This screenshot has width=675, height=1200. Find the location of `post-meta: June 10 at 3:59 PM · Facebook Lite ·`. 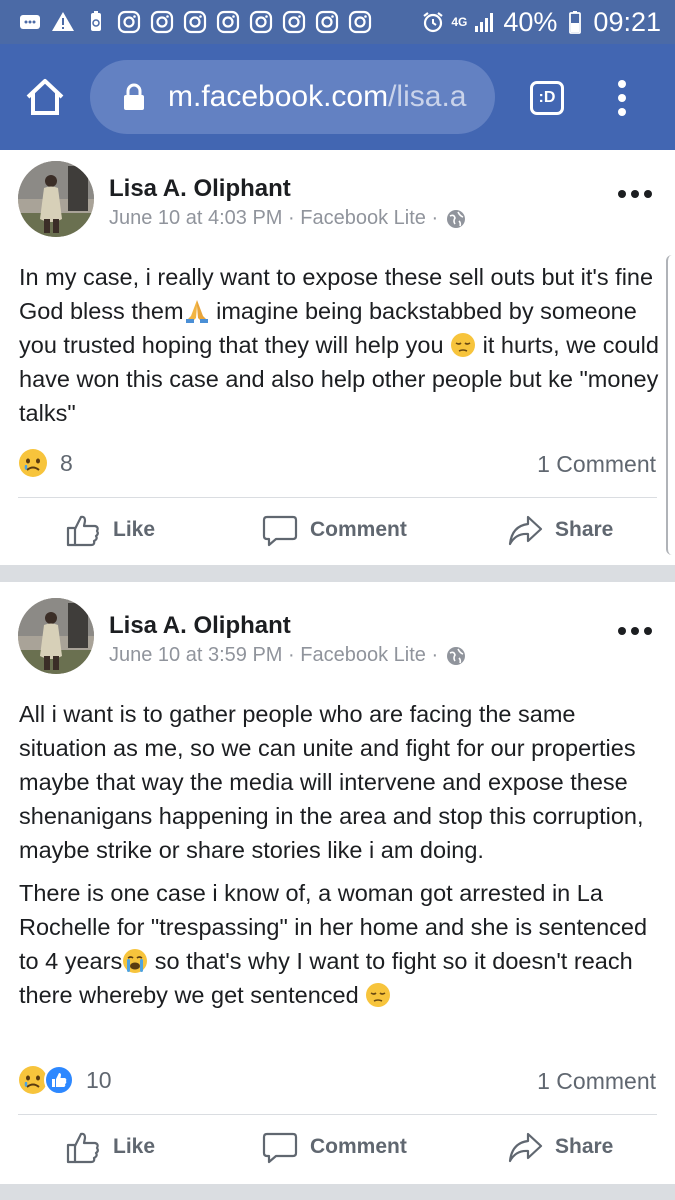

post-meta: June 10 at 3:59 PM · Facebook Lite · is located at coordinates (287, 655).